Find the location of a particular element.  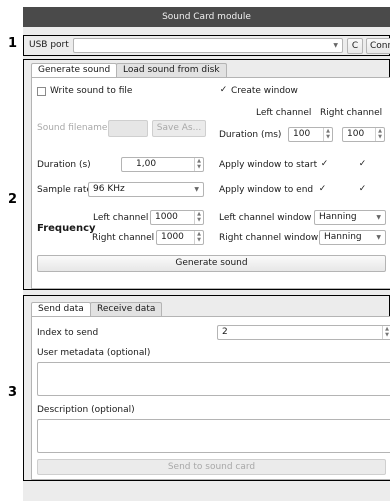

refresh-button: C is located at coordinates (355, 46).